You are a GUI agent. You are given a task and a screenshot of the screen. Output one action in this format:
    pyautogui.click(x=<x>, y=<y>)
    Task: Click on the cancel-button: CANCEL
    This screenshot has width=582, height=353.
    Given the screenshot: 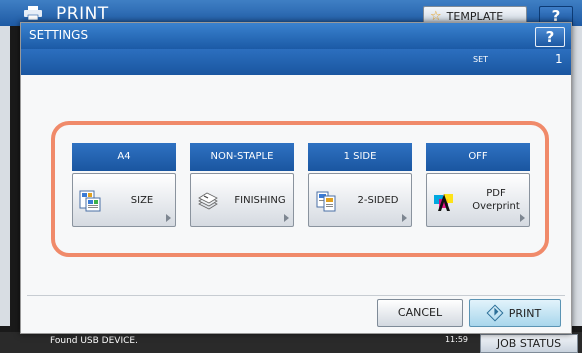 What is the action you would take?
    pyautogui.click(x=420, y=313)
    